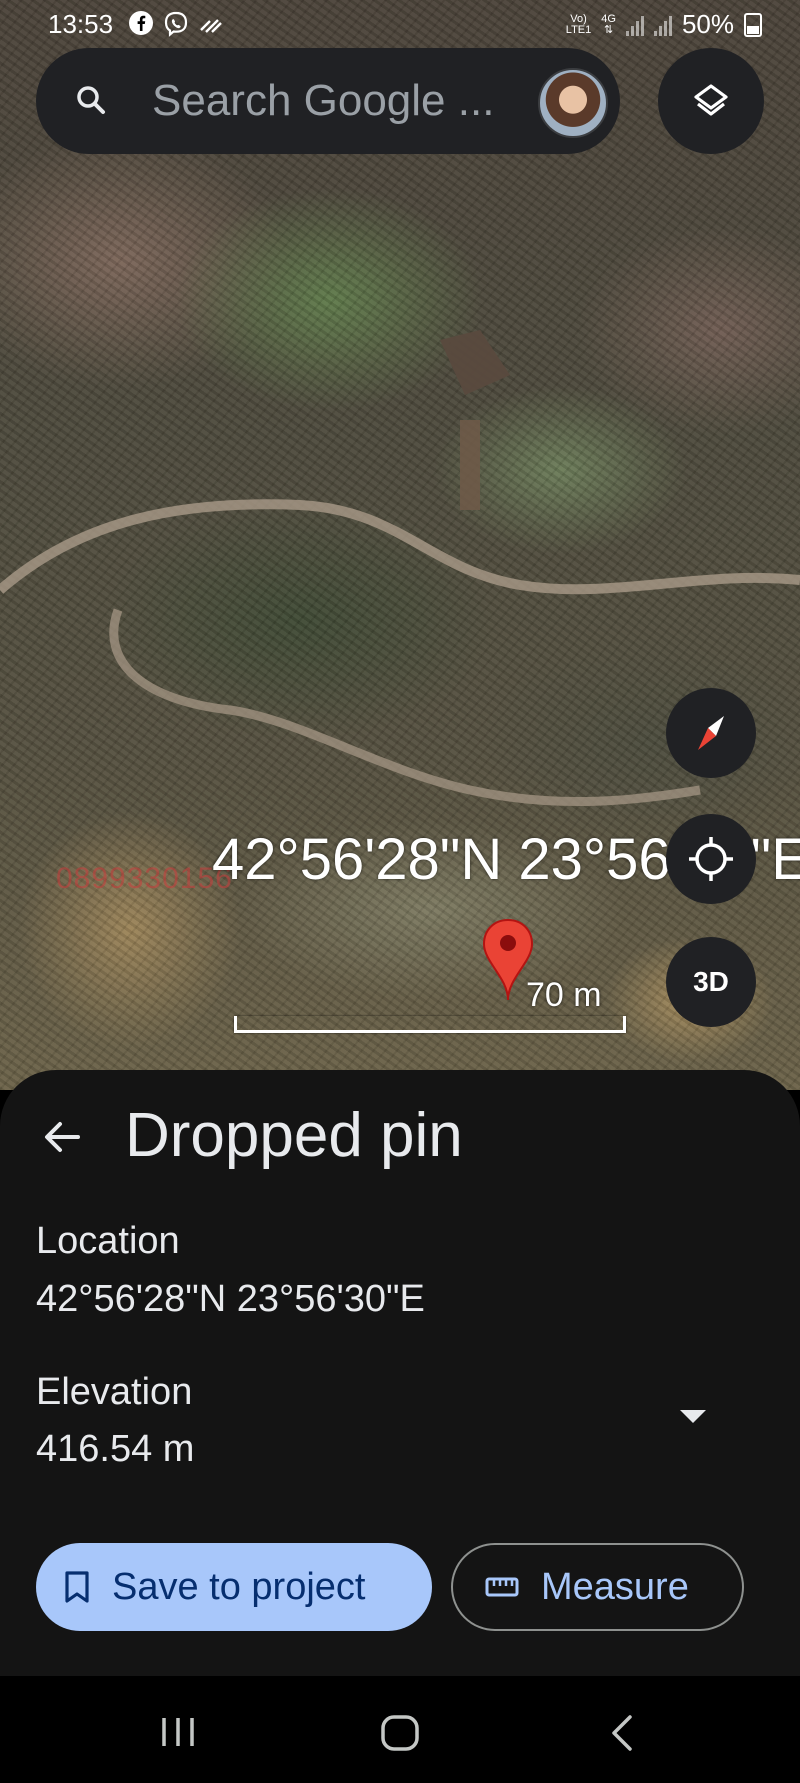  Describe the element at coordinates (81, 24) in the screenshot. I see `status-time: 13:53` at that location.